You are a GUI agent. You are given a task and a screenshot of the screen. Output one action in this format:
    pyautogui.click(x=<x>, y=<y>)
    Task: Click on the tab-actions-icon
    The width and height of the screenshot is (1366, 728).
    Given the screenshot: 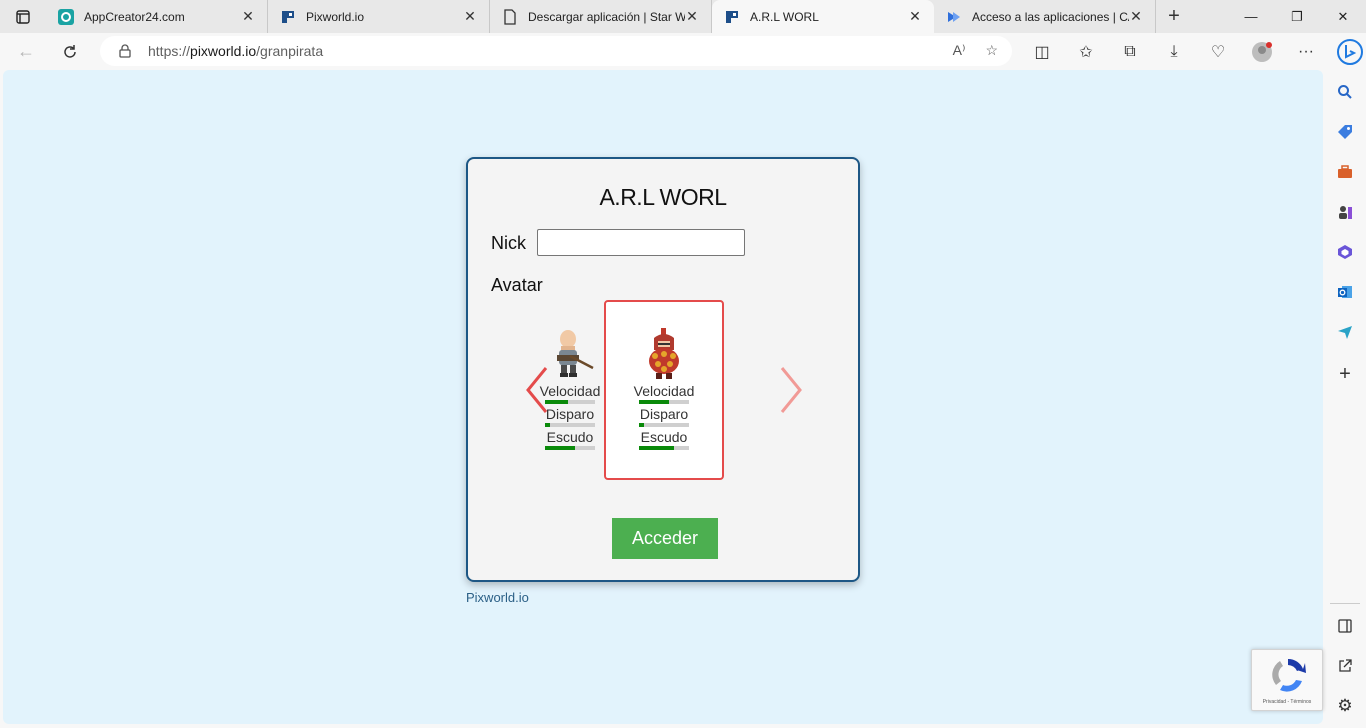 What is the action you would take?
    pyautogui.click(x=23, y=16)
    